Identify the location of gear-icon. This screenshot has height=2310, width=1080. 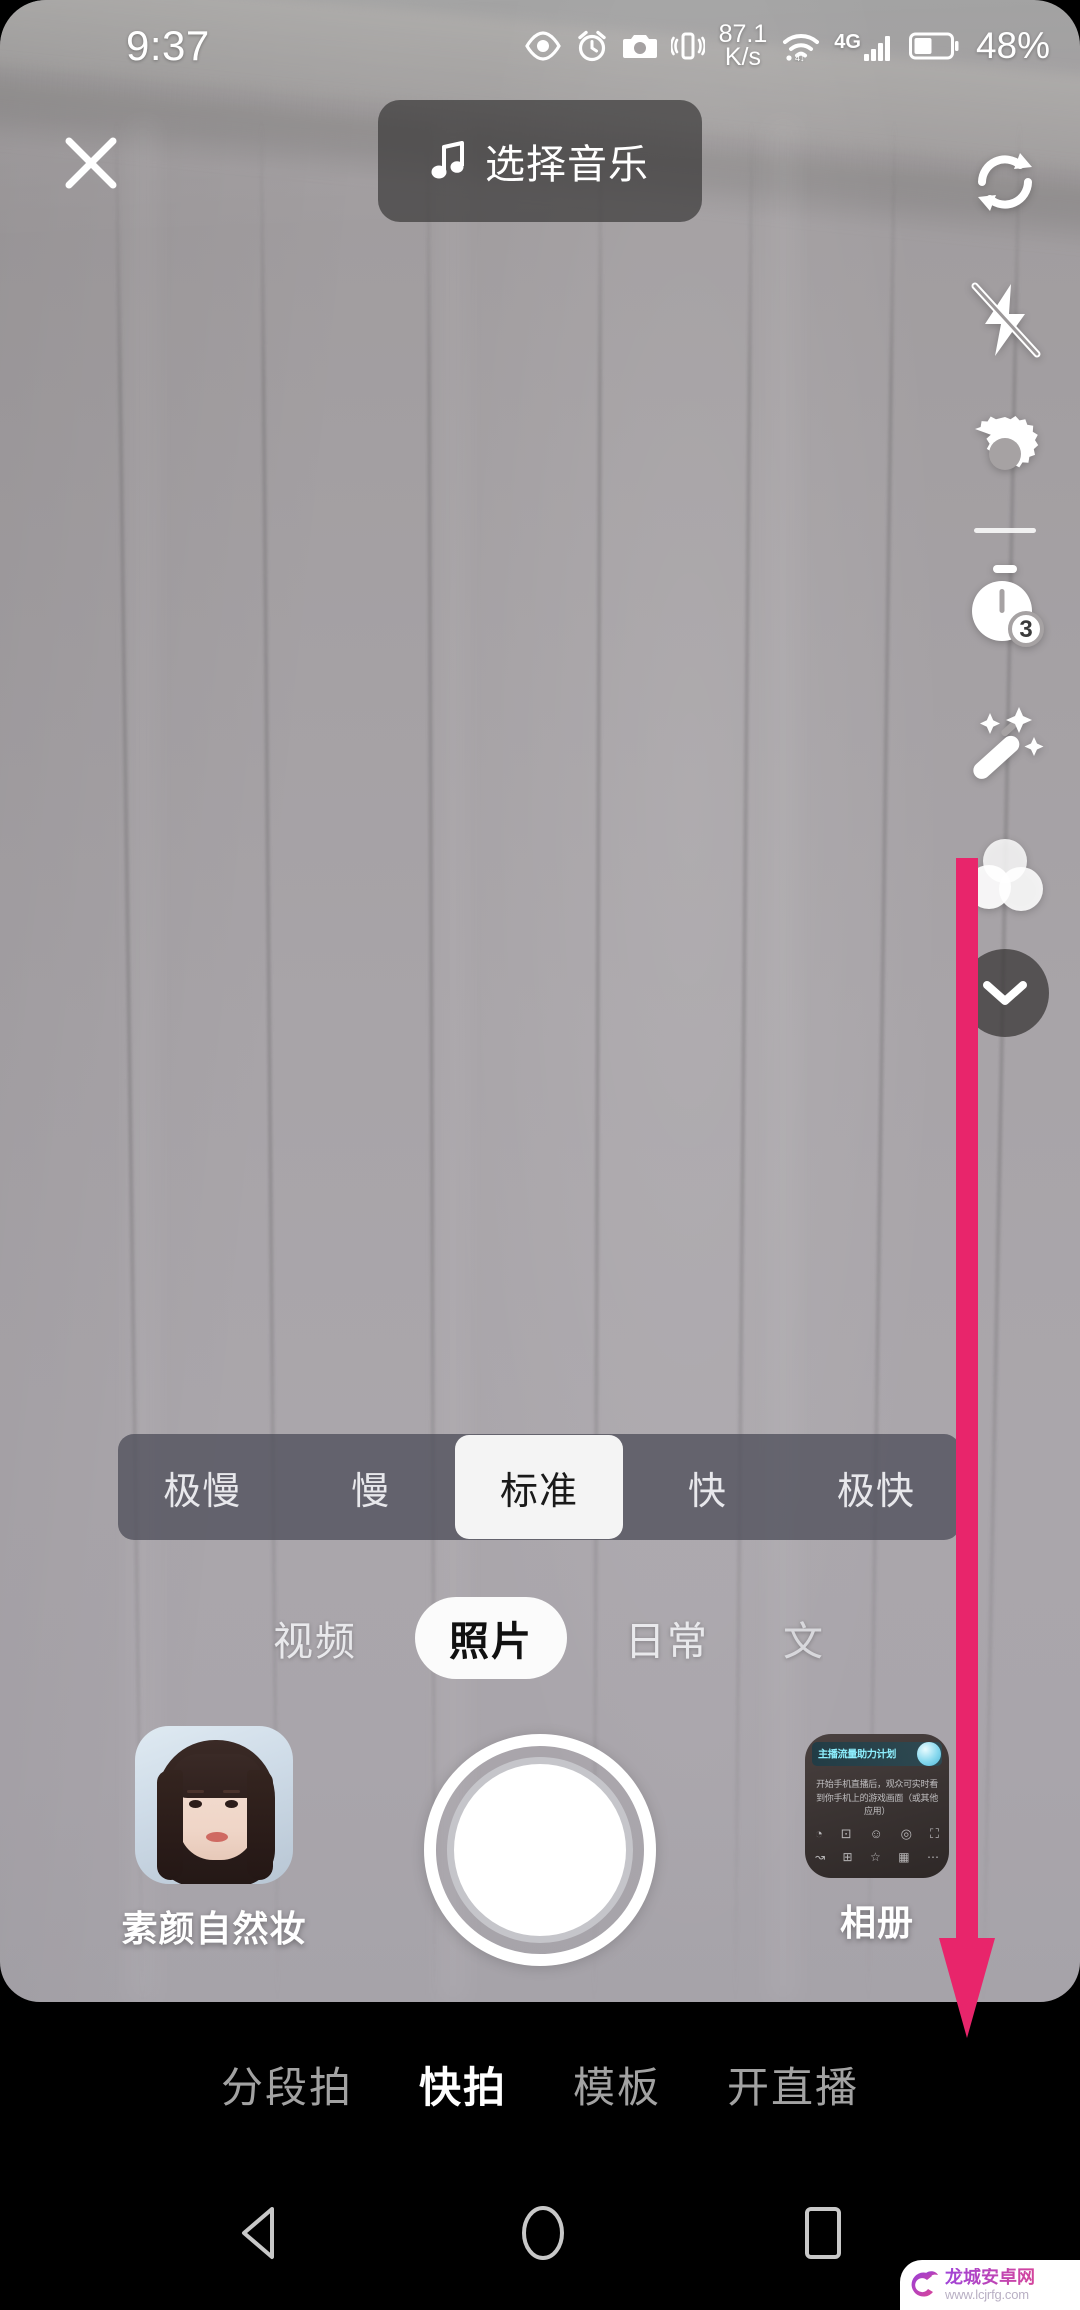
(1007, 443).